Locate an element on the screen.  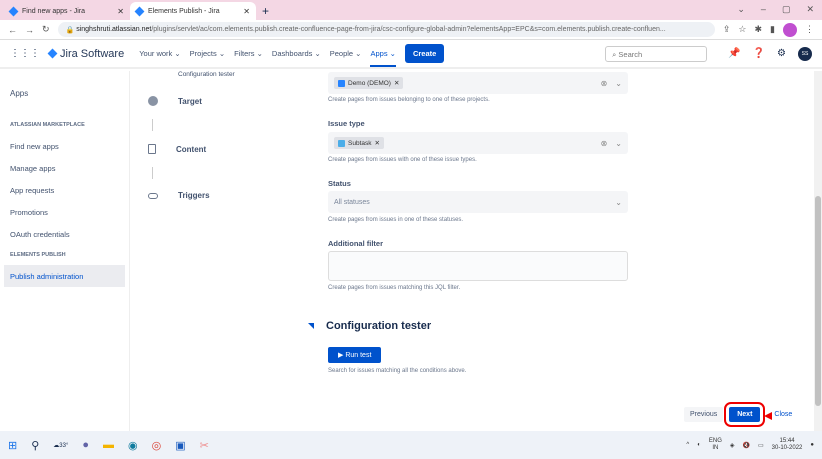
tray-chevron-icon: ^ is located at coordinates (687, 445).